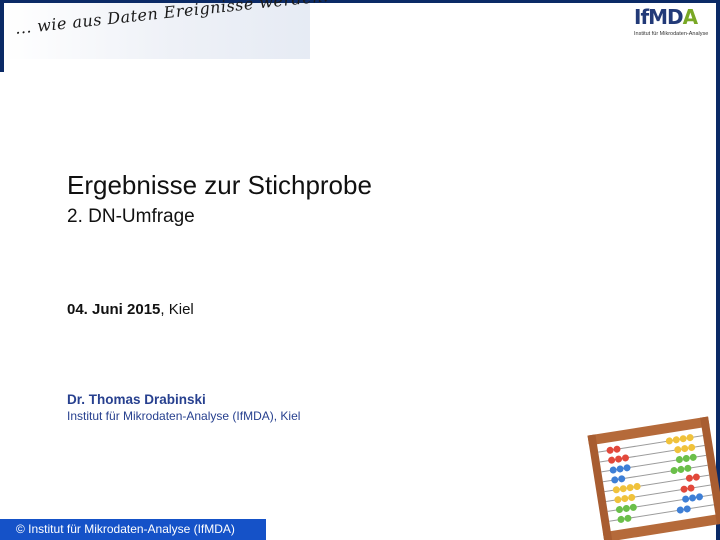 This screenshot has width=720, height=540. I want to click on abacus-image, so click(653, 478).